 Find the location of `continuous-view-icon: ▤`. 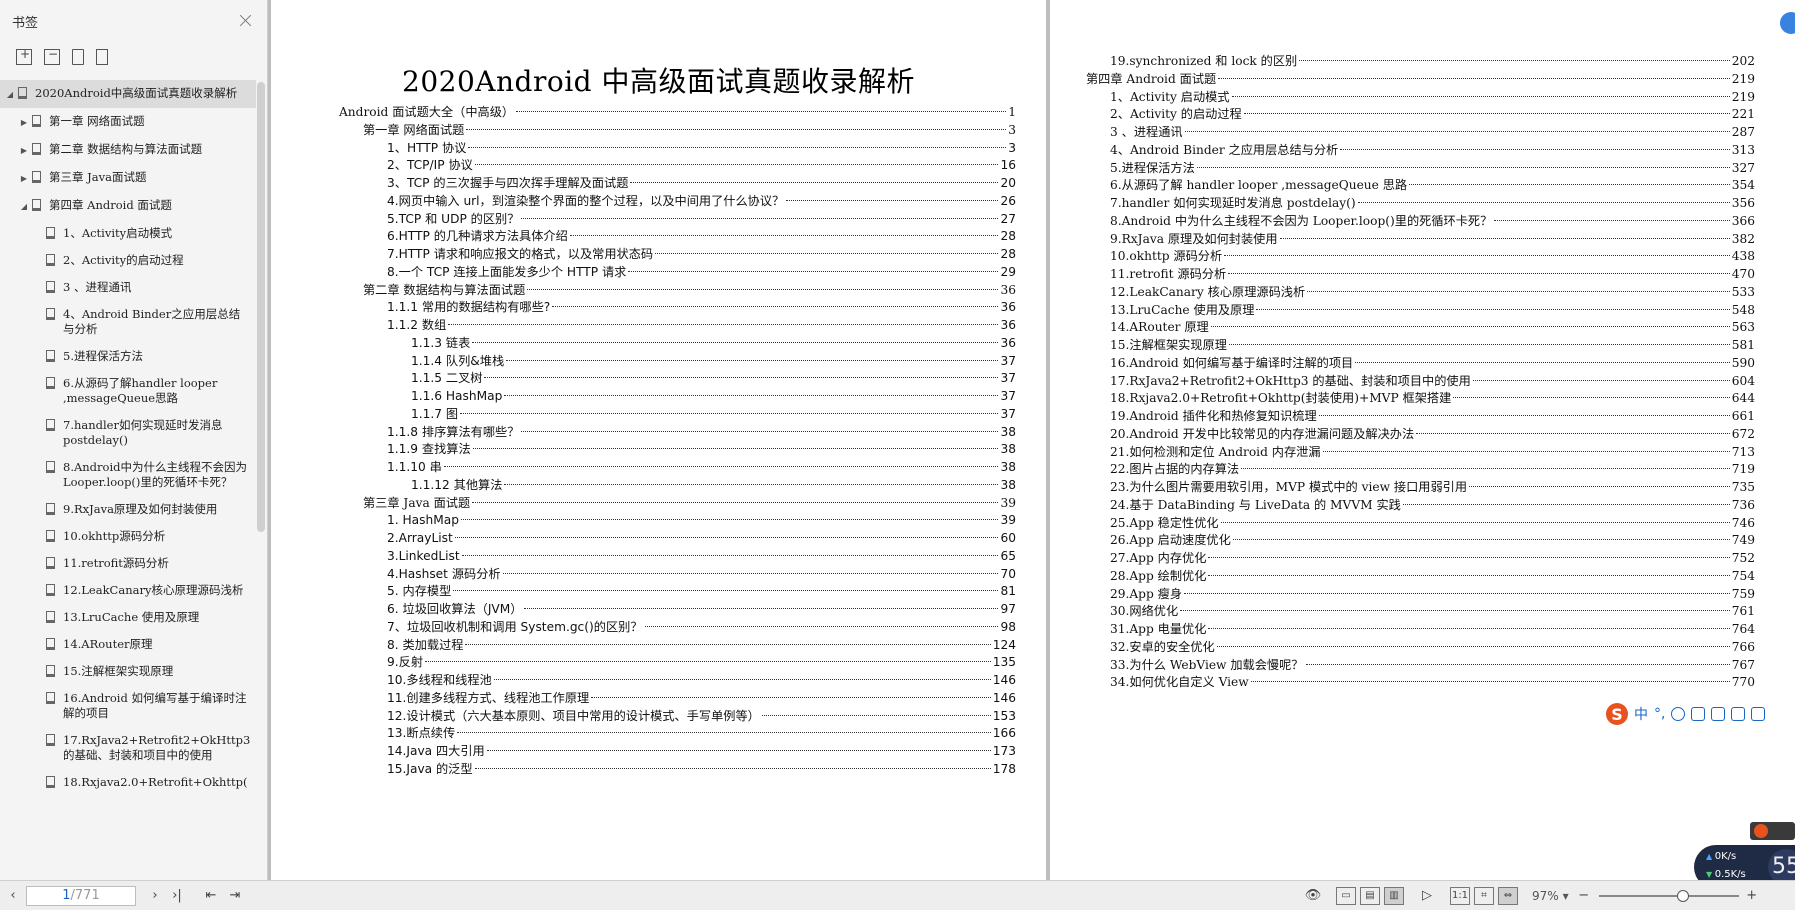

continuous-view-icon: ▤ is located at coordinates (1370, 895).